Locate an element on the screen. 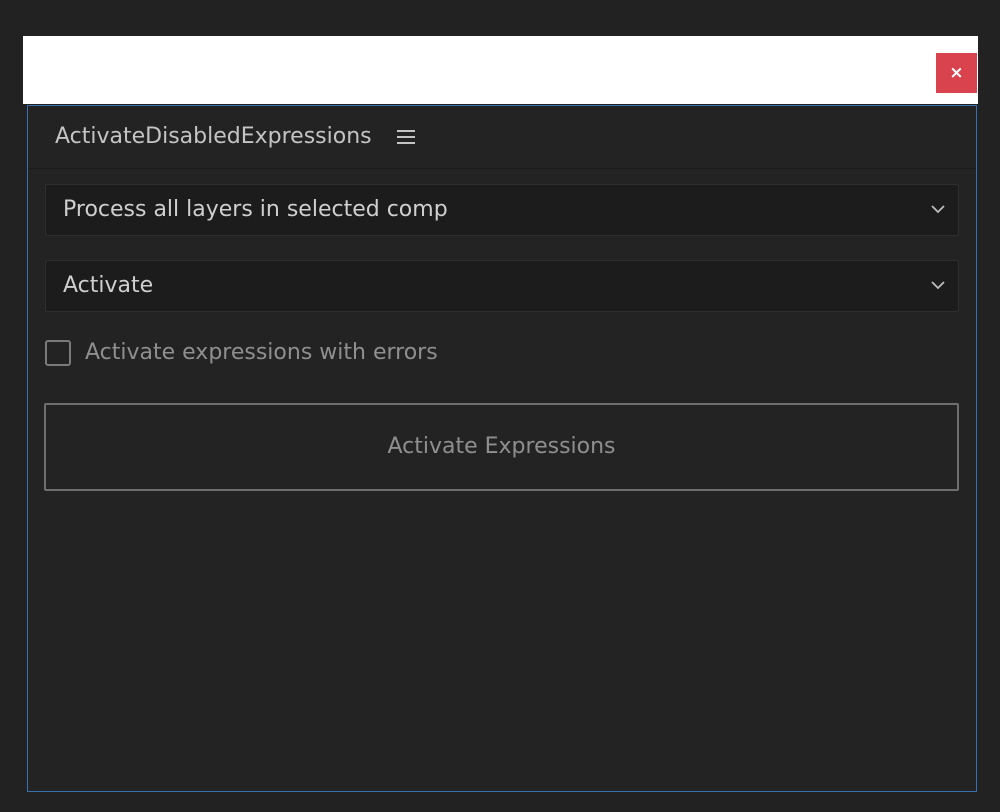 The width and height of the screenshot is (1000, 812). close-button: × is located at coordinates (956, 73).